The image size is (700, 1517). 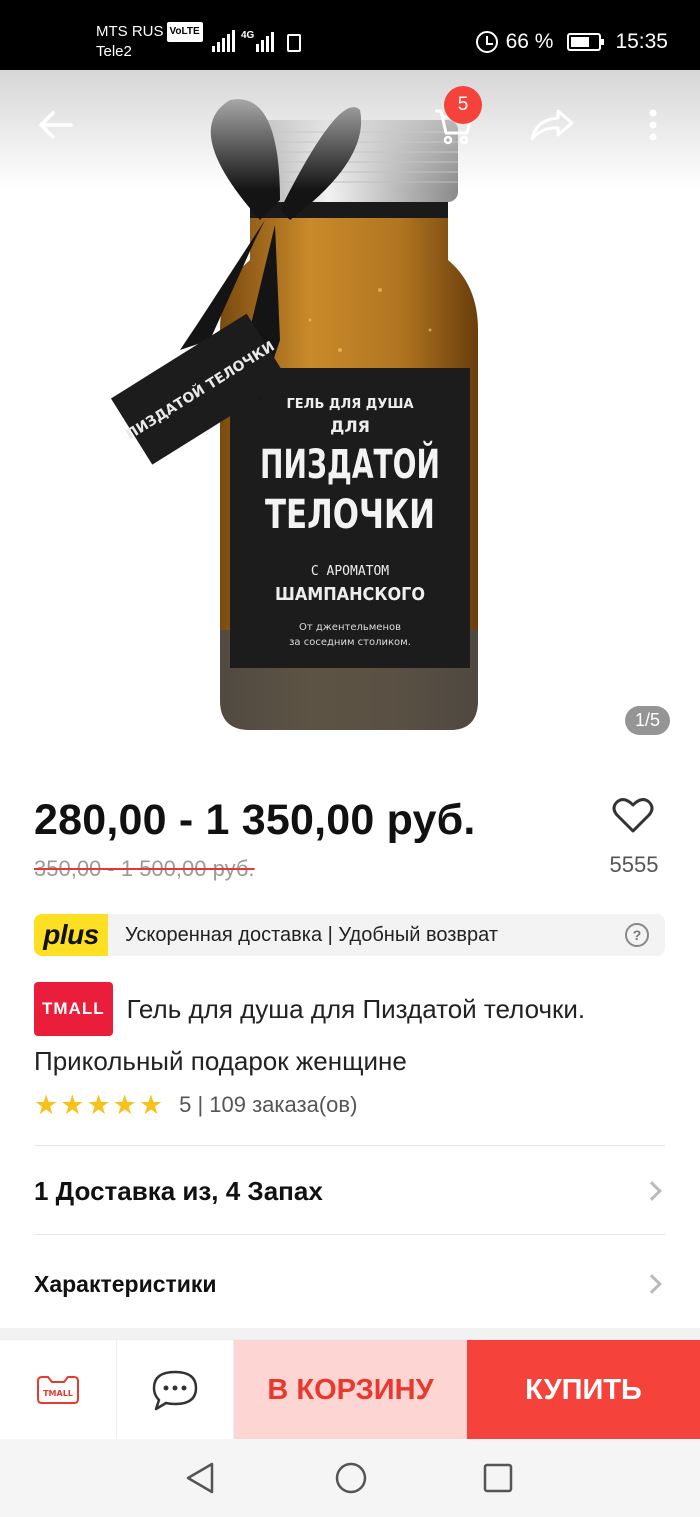 What do you see at coordinates (486, 42) in the screenshot?
I see `alarm-icon` at bounding box center [486, 42].